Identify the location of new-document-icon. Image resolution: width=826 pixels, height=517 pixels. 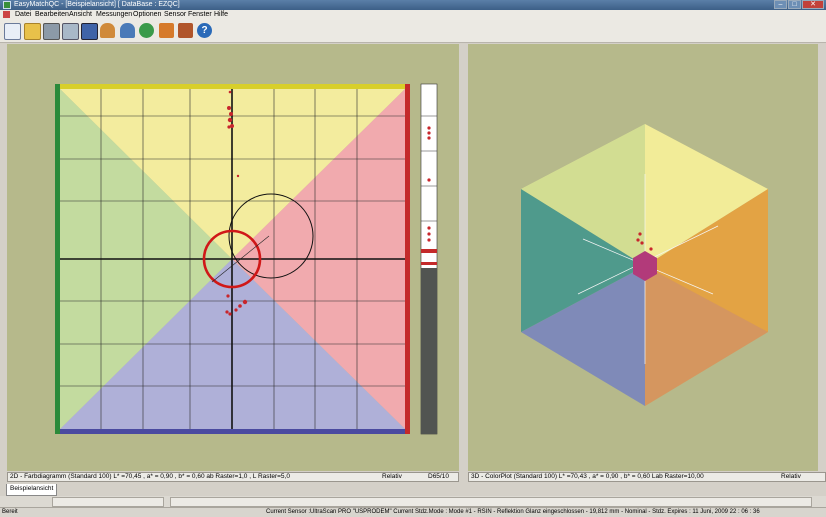
(12, 31).